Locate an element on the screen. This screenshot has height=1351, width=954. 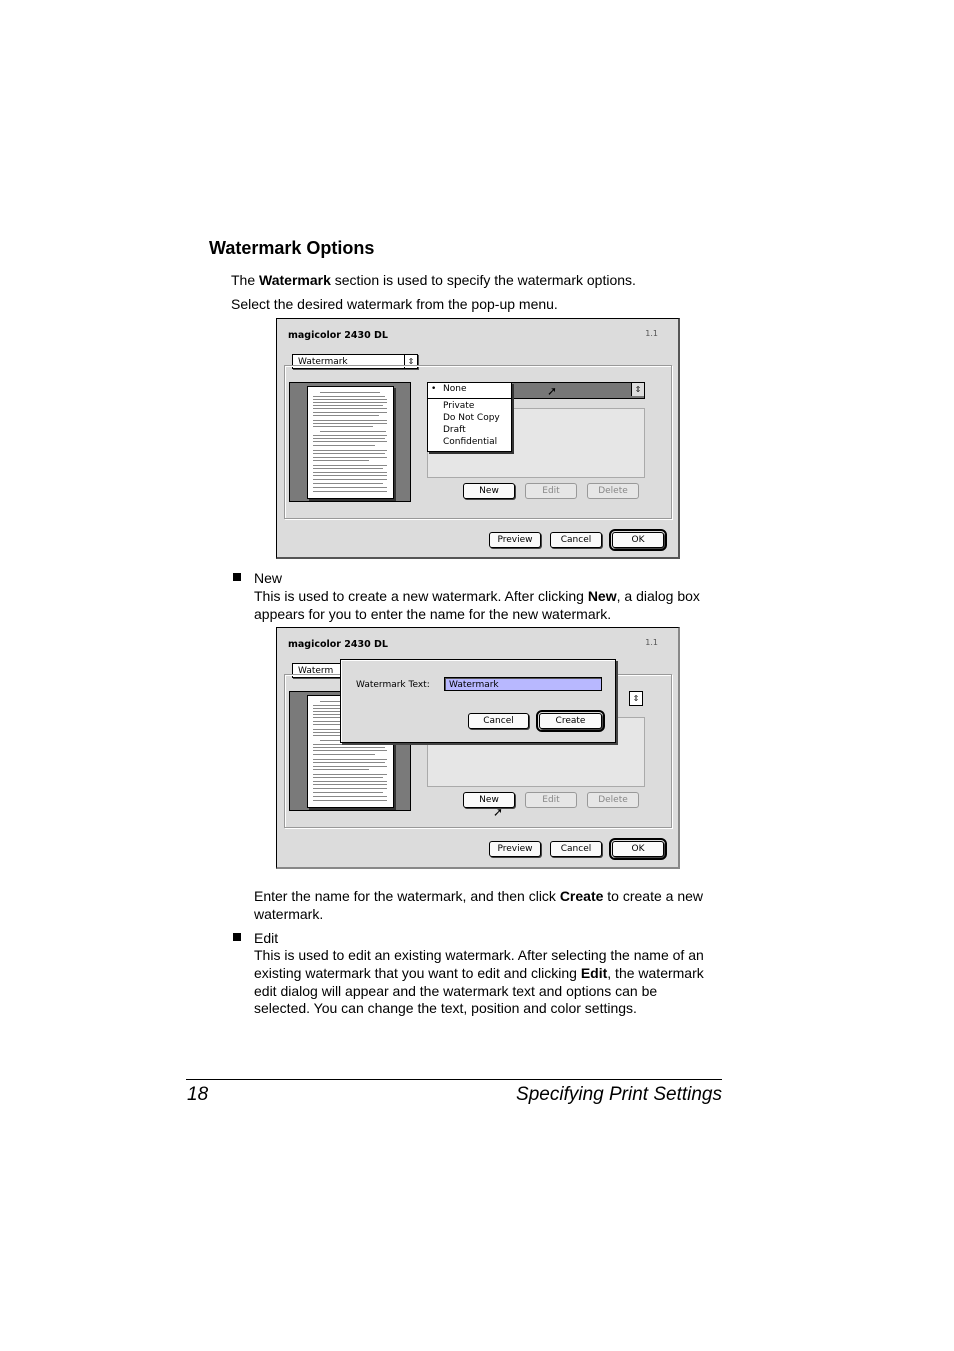
page-number: 18 is located at coordinates (198, 1094).